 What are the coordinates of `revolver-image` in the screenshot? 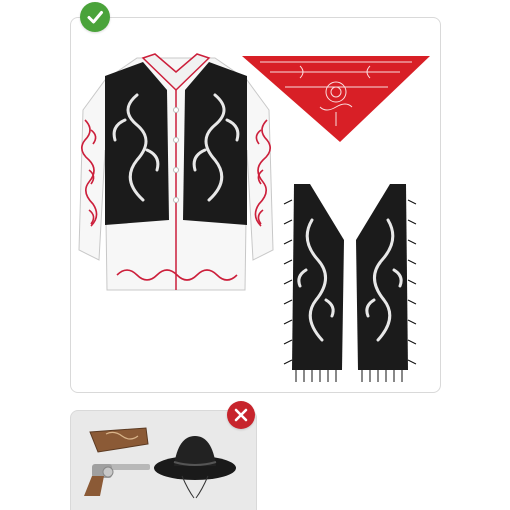 It's located at (117, 480).